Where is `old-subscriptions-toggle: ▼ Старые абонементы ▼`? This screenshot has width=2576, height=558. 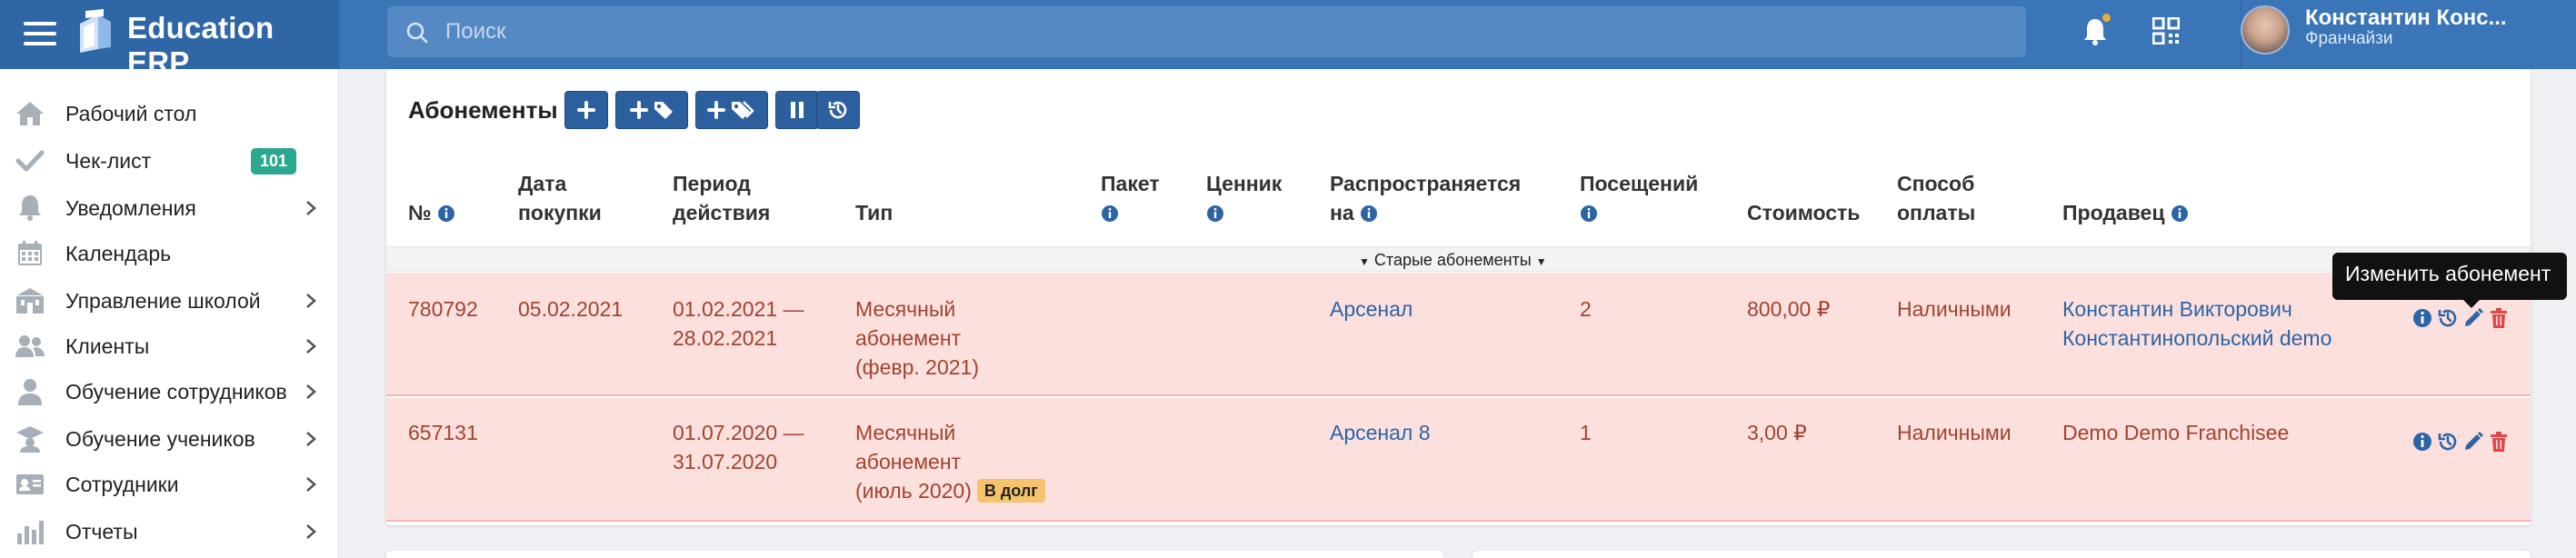
old-subscriptions-toggle: ▼ Старые абонементы ▼ is located at coordinates (1453, 260).